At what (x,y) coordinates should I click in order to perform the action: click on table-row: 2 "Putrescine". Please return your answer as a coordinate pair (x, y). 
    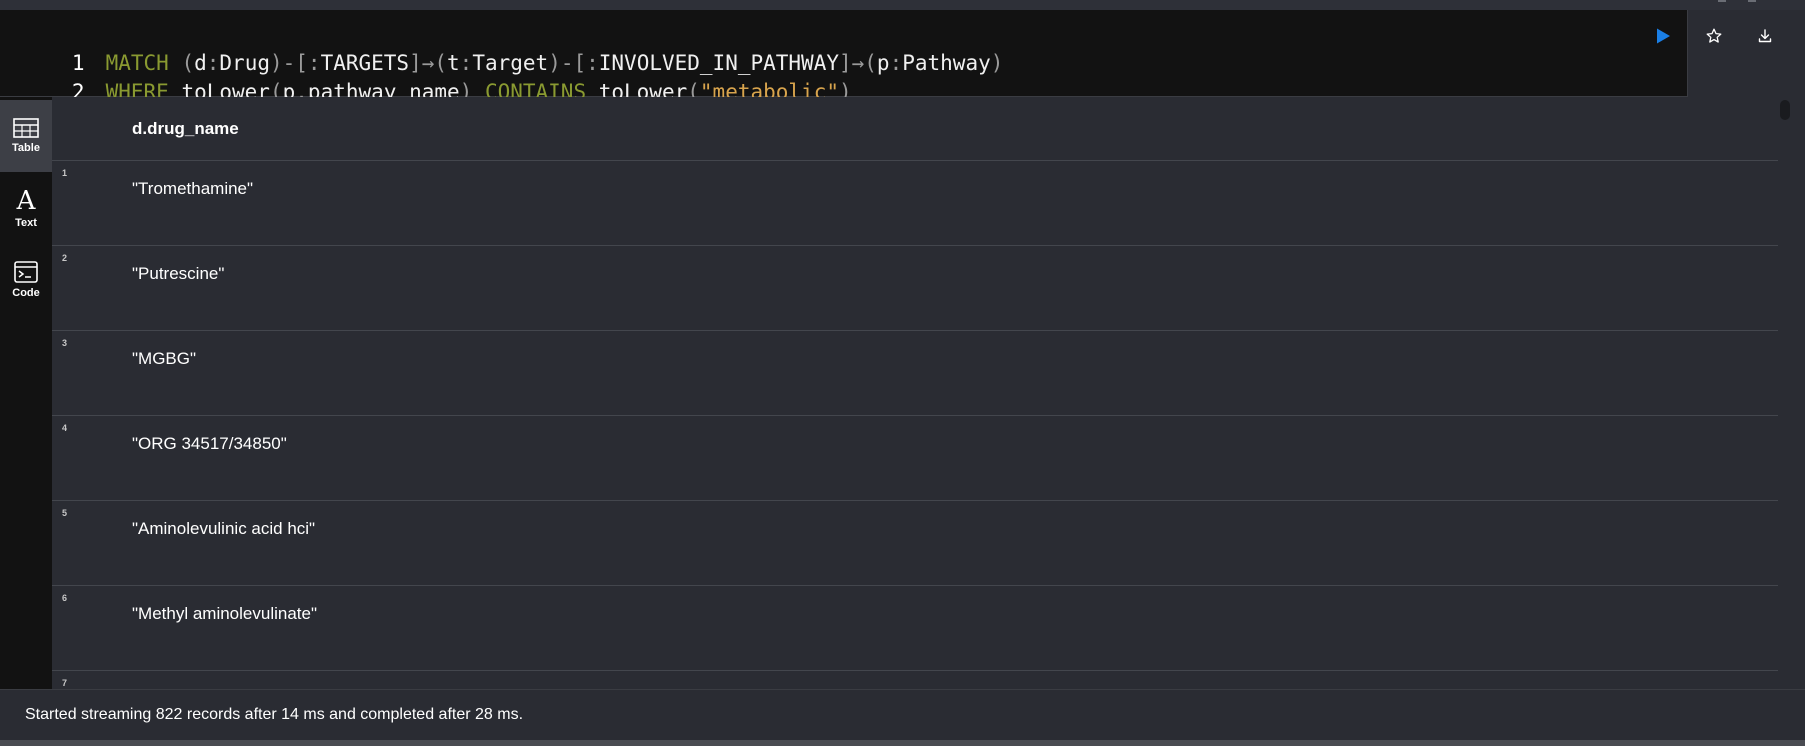
    Looking at the image, I should click on (915, 288).